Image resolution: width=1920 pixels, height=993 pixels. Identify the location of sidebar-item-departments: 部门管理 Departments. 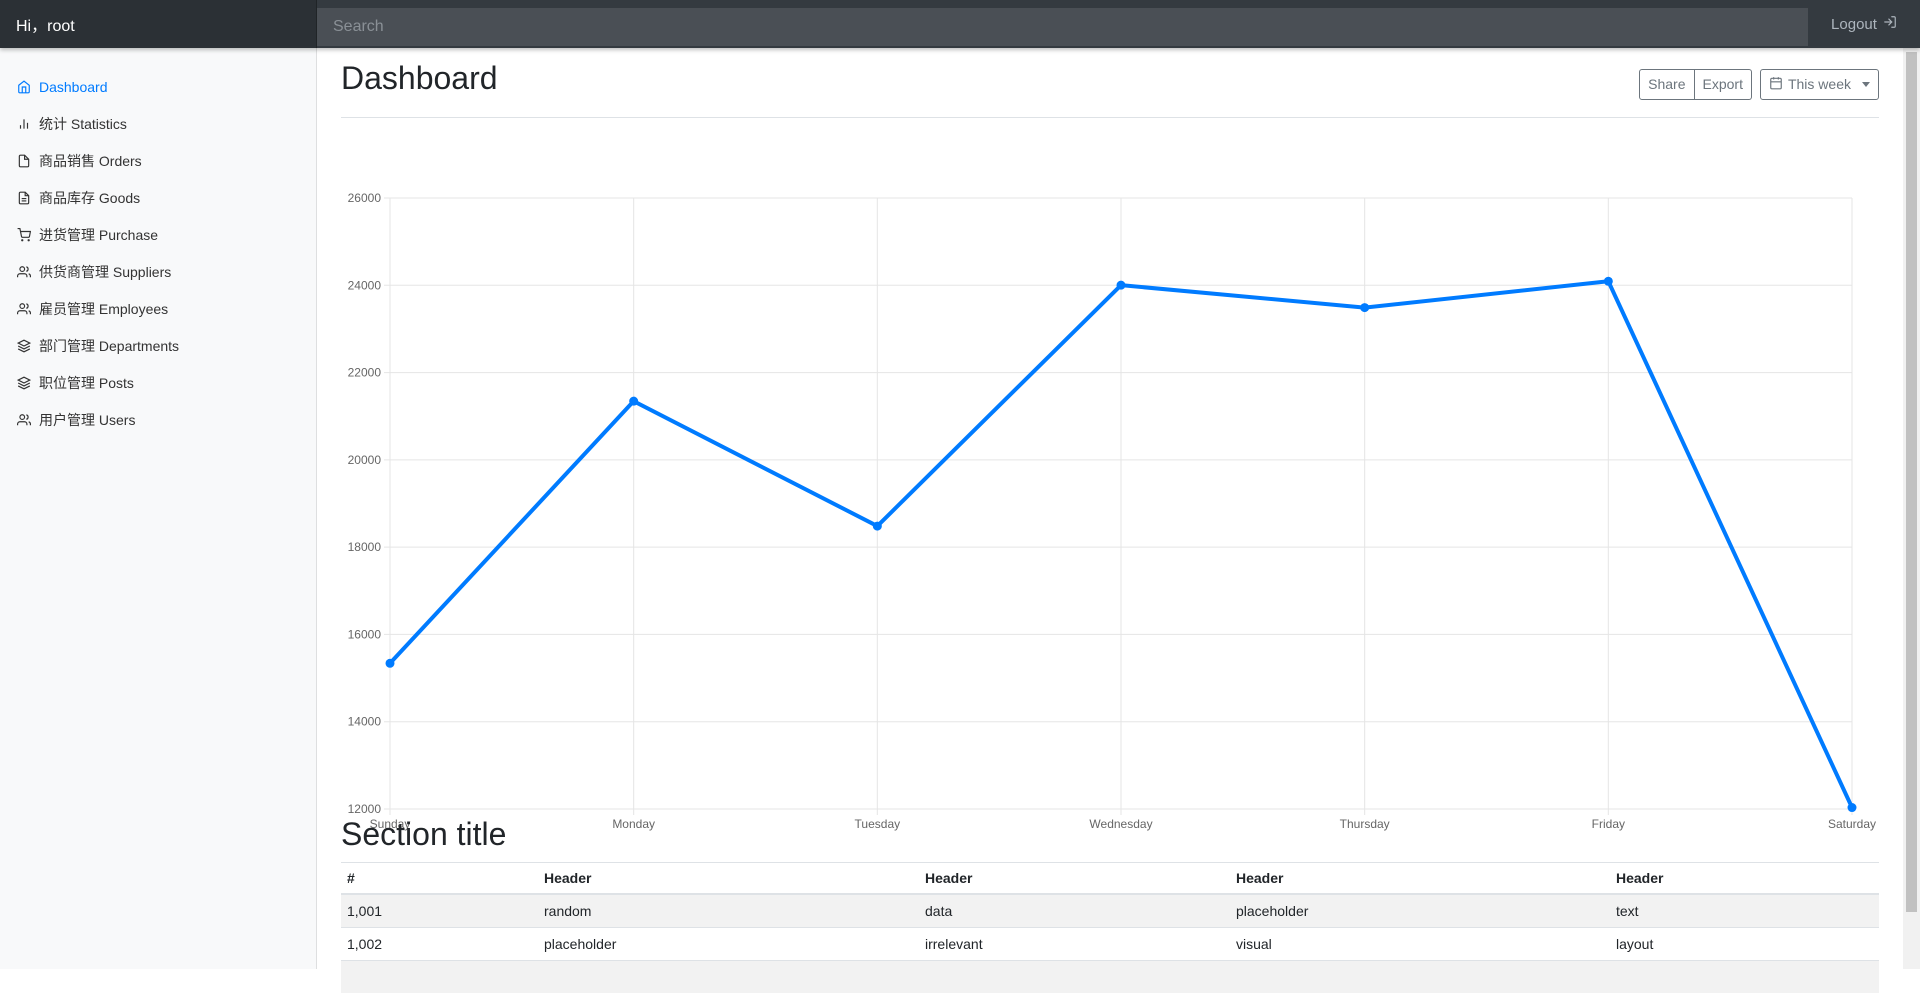
(158, 345).